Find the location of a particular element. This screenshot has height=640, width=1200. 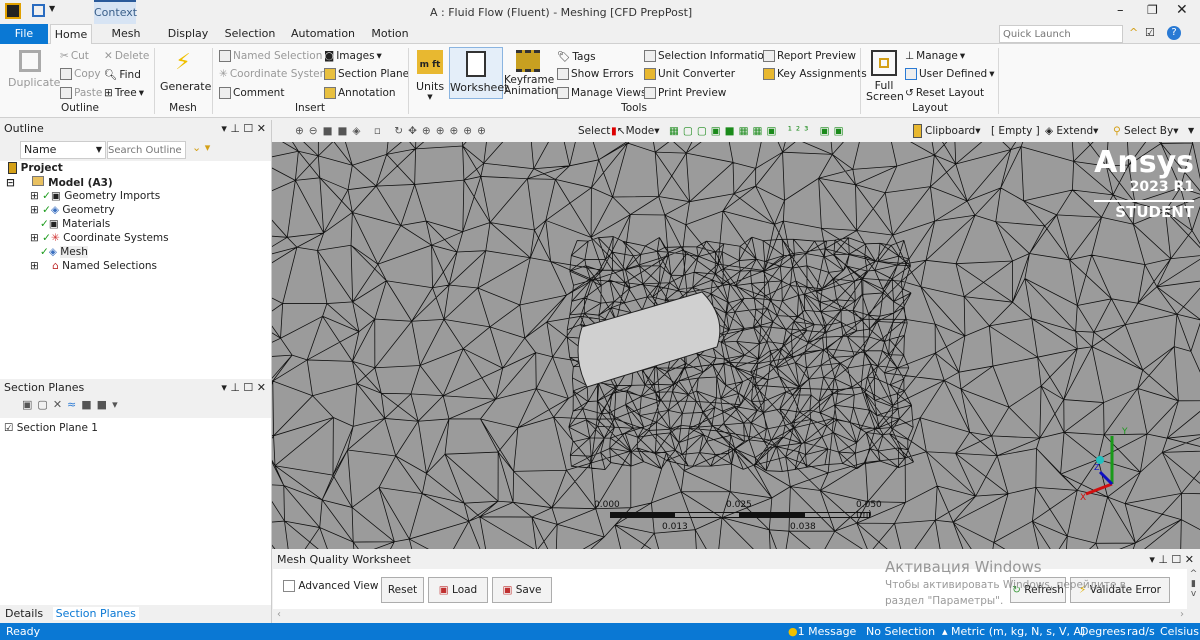

named-selection-button: Named Selection is located at coordinates (270, 56).